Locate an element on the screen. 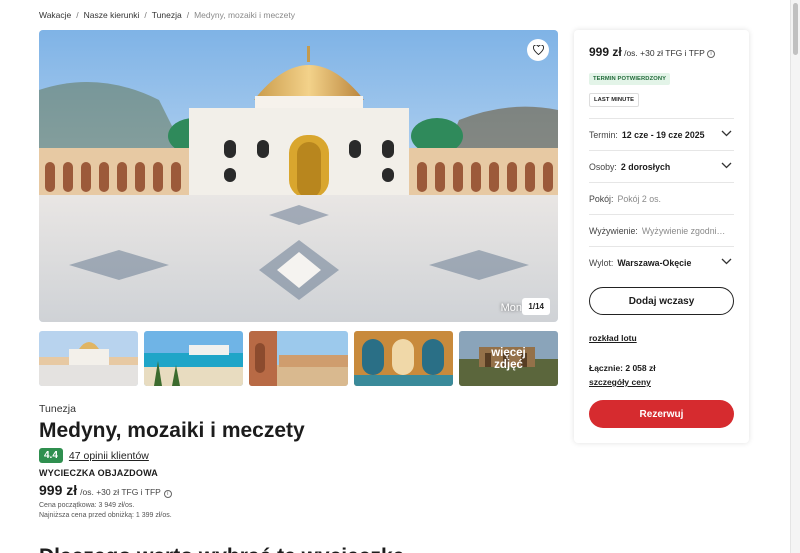  favorite-button is located at coordinates (538, 50).